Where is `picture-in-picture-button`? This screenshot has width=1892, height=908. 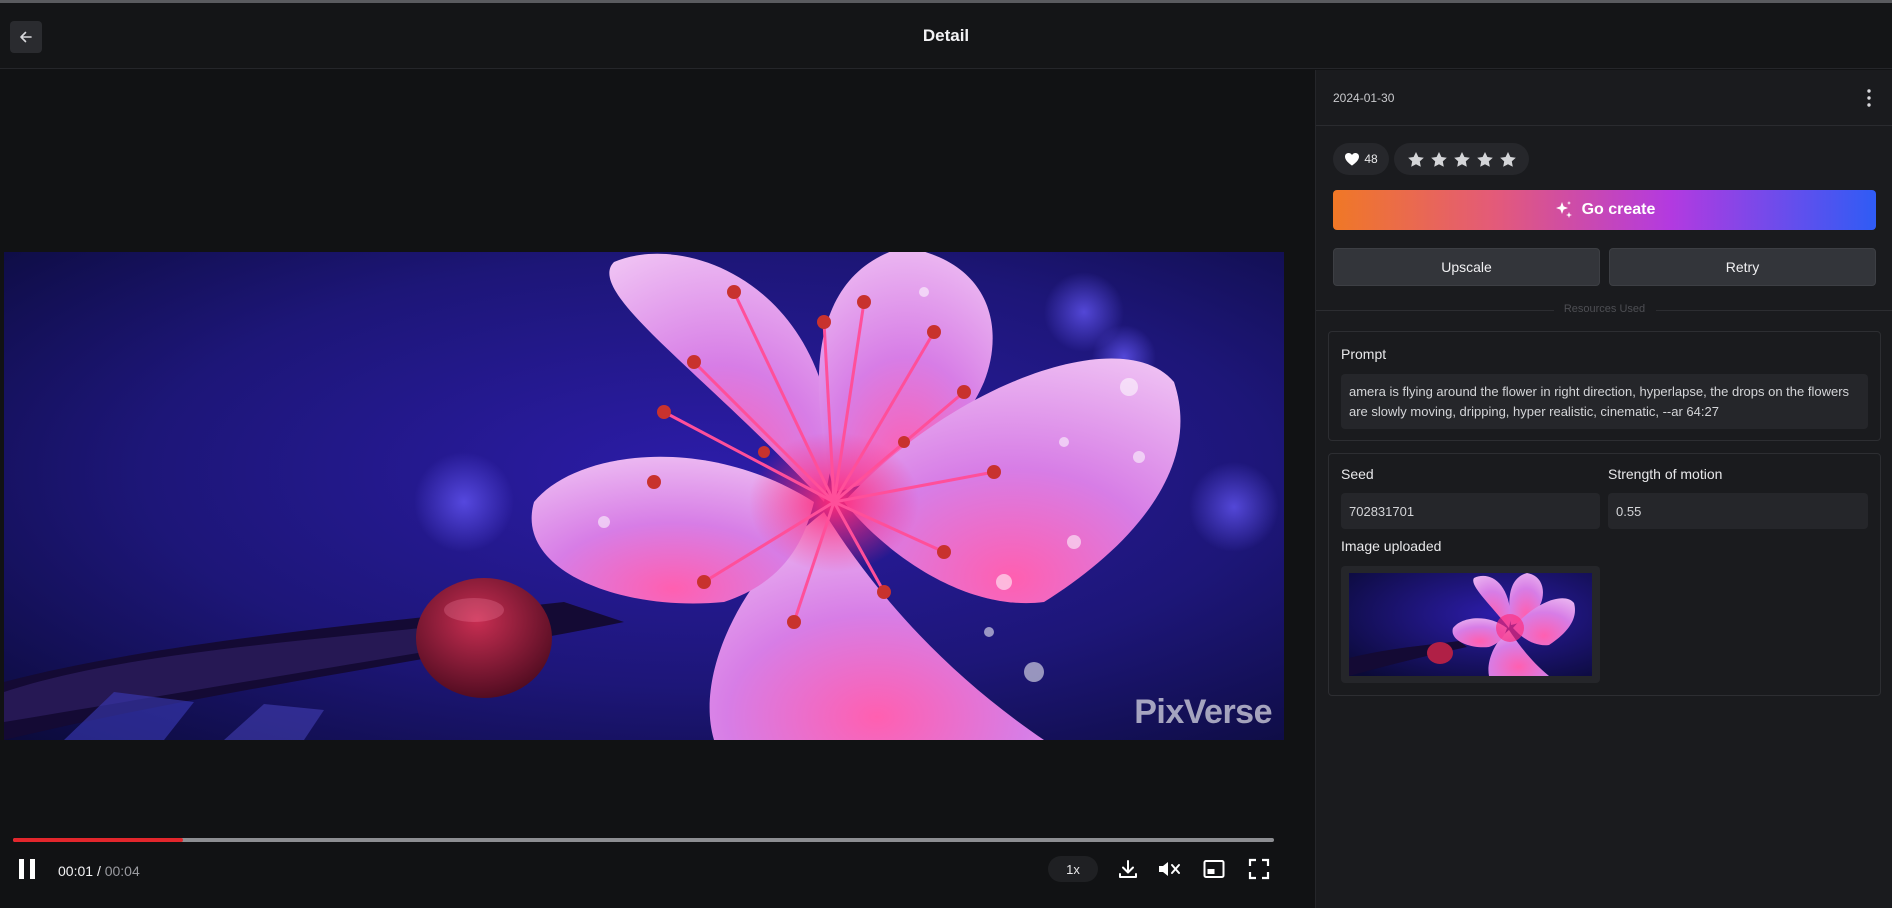 picture-in-picture-button is located at coordinates (1214, 869).